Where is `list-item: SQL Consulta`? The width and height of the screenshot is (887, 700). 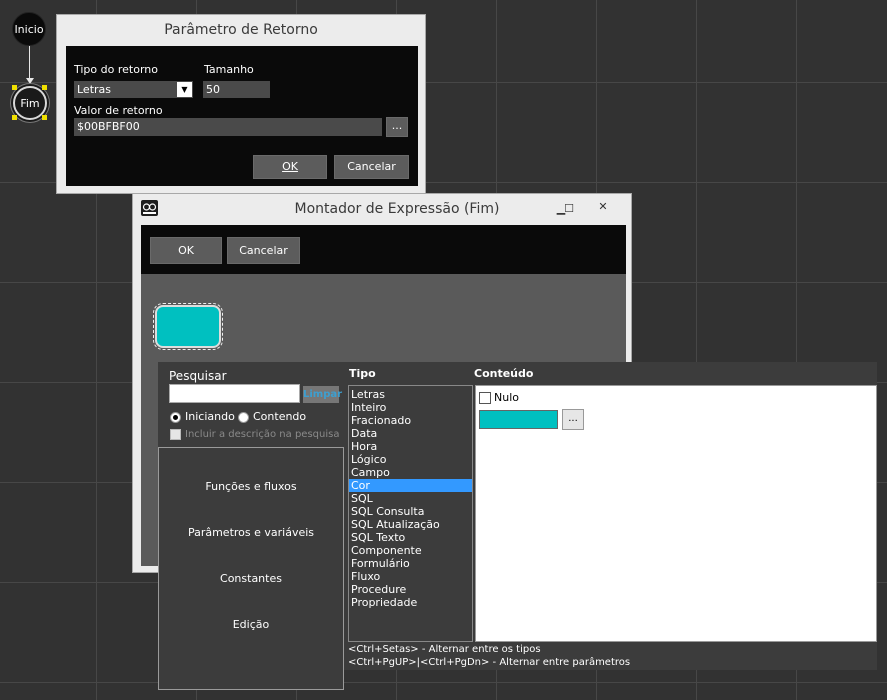 list-item: SQL Consulta is located at coordinates (410, 511).